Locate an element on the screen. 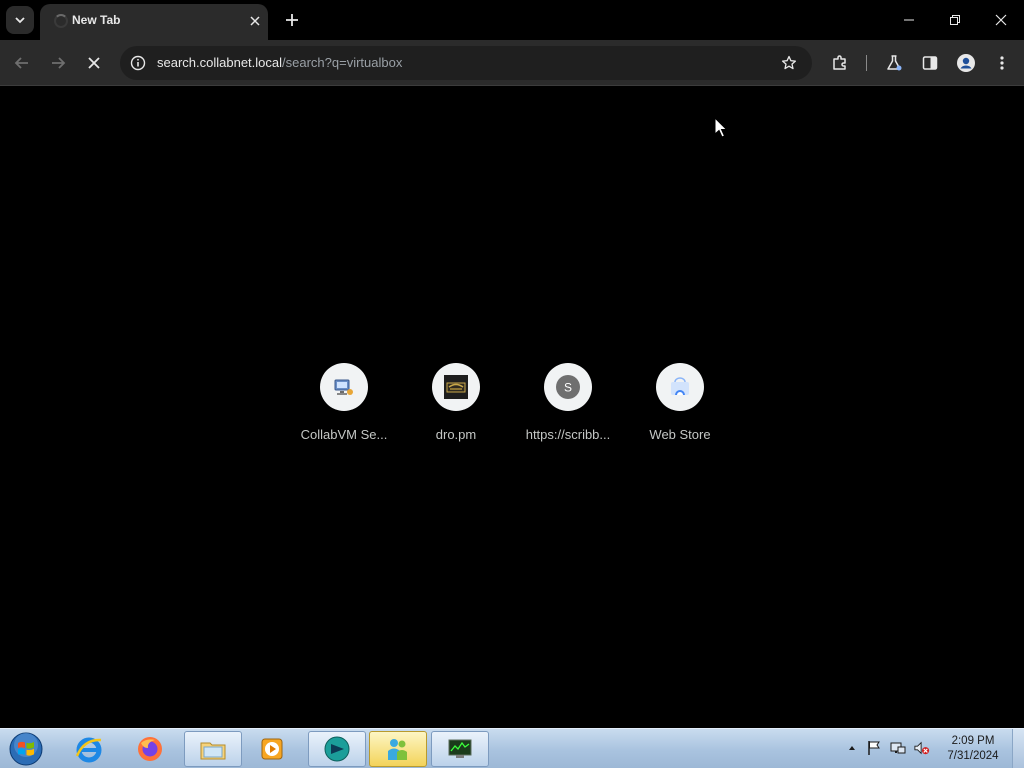 Image resolution: width=1024 pixels, height=768 pixels. start-button is located at coordinates (26, 749).